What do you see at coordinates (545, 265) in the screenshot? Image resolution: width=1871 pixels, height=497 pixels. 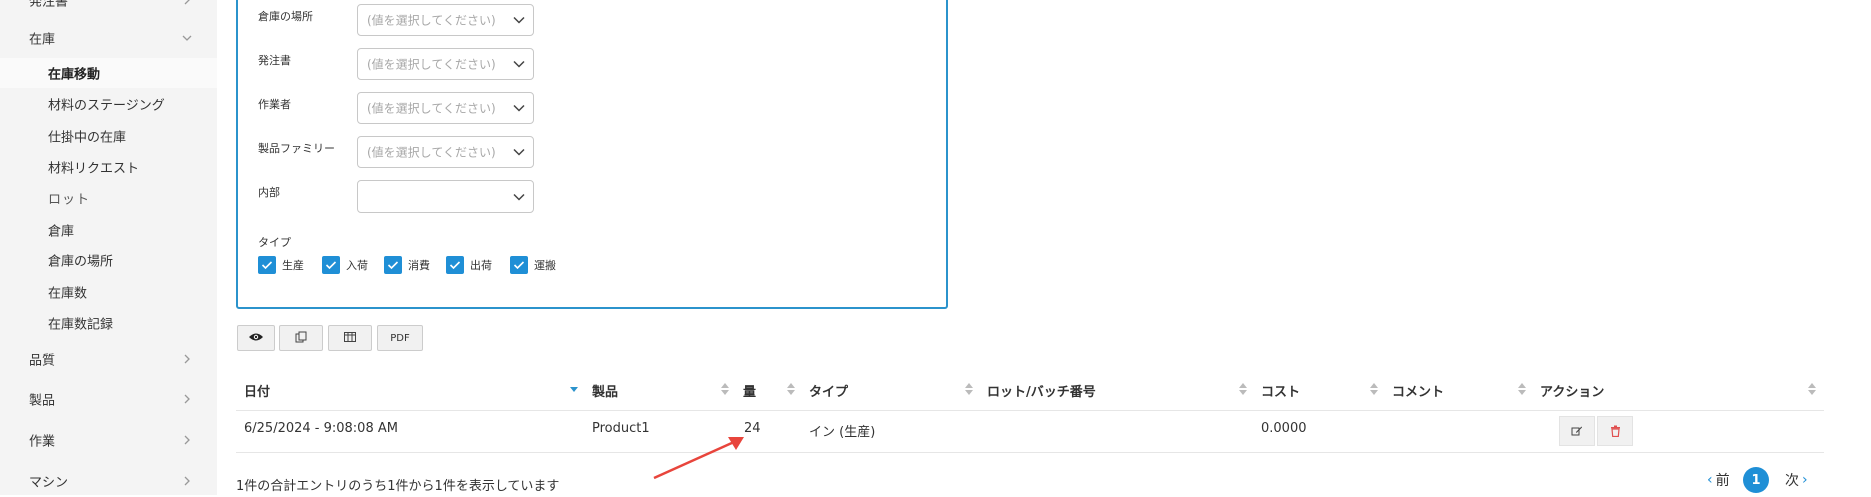 I see `checkbox-label: 運搬` at bounding box center [545, 265].